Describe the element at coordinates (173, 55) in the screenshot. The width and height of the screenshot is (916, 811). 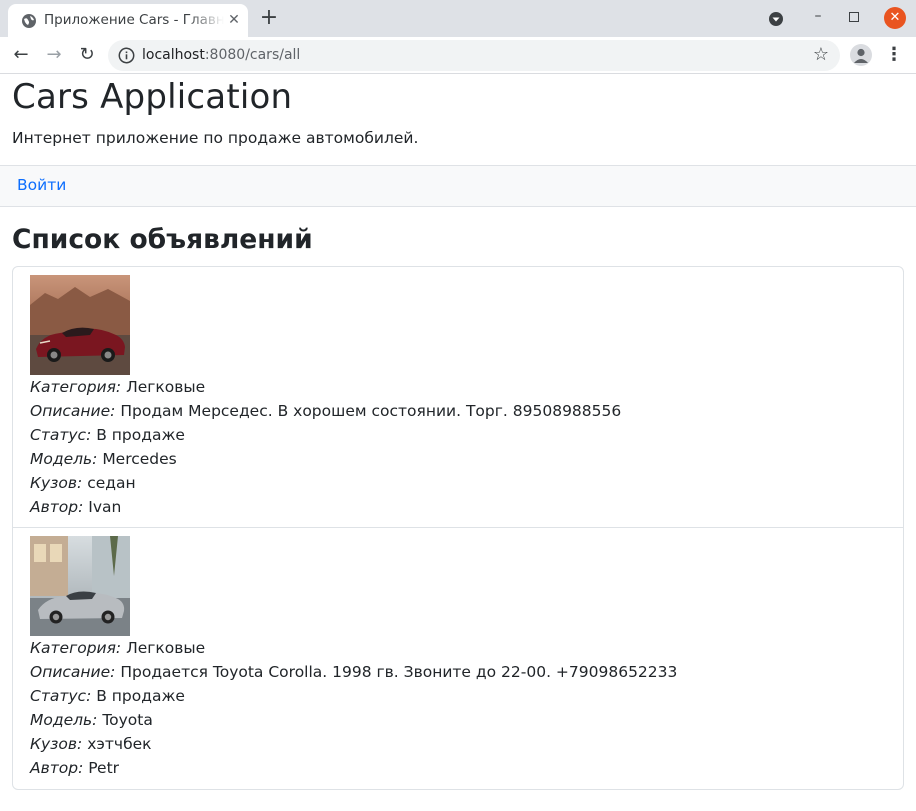
I see `url-host: localhost` at that location.